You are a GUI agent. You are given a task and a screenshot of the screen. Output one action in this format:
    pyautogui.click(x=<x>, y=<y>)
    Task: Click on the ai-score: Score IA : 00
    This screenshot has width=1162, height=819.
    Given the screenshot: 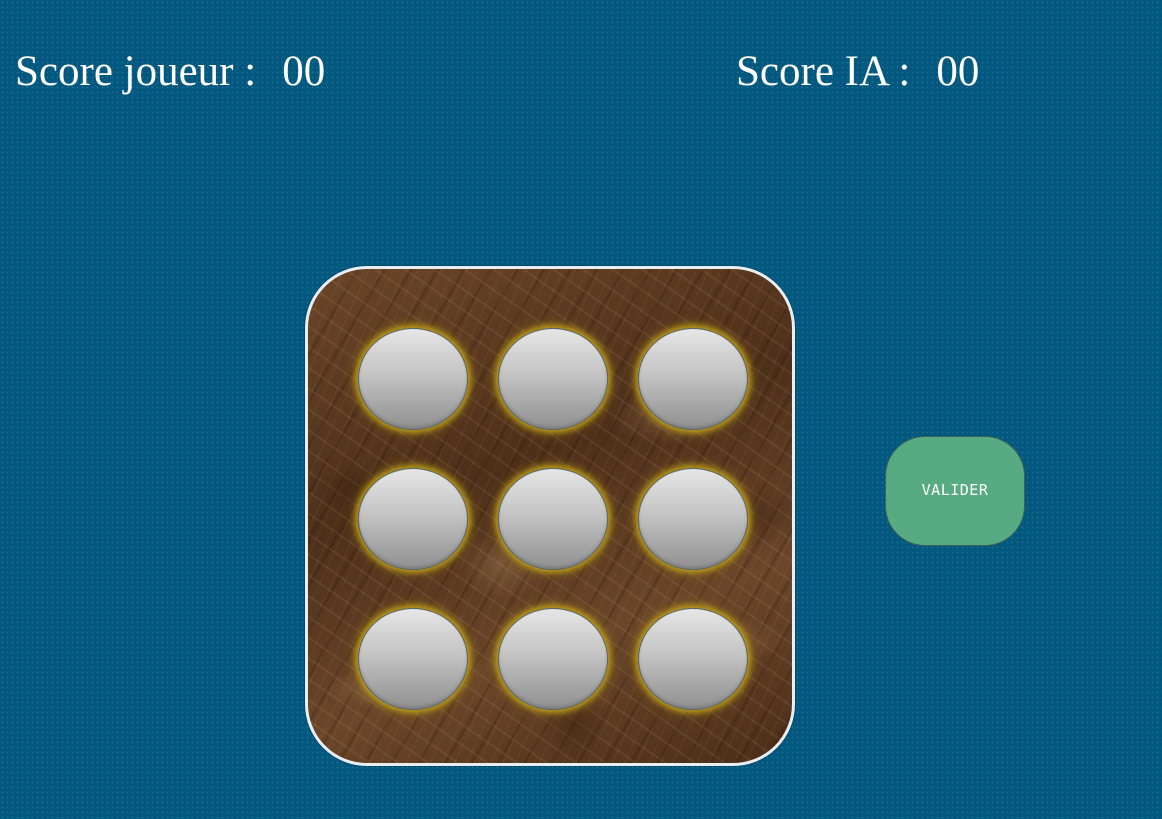 What is the action you would take?
    pyautogui.click(x=857, y=72)
    